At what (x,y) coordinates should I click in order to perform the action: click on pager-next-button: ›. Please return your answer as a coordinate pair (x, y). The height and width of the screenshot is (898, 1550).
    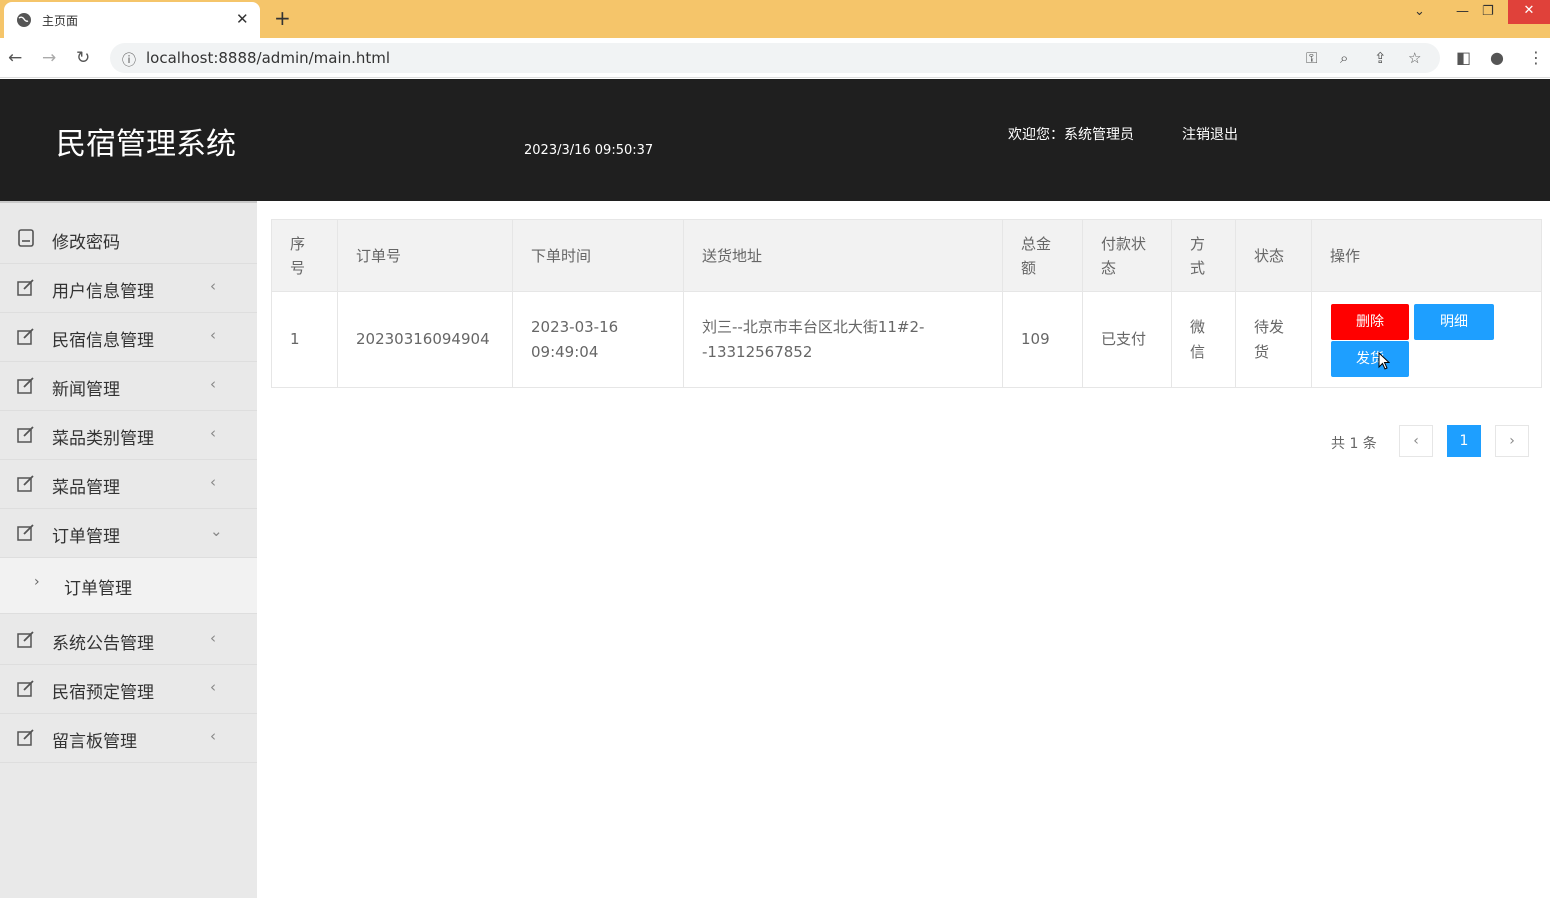
    Looking at the image, I should click on (1512, 441).